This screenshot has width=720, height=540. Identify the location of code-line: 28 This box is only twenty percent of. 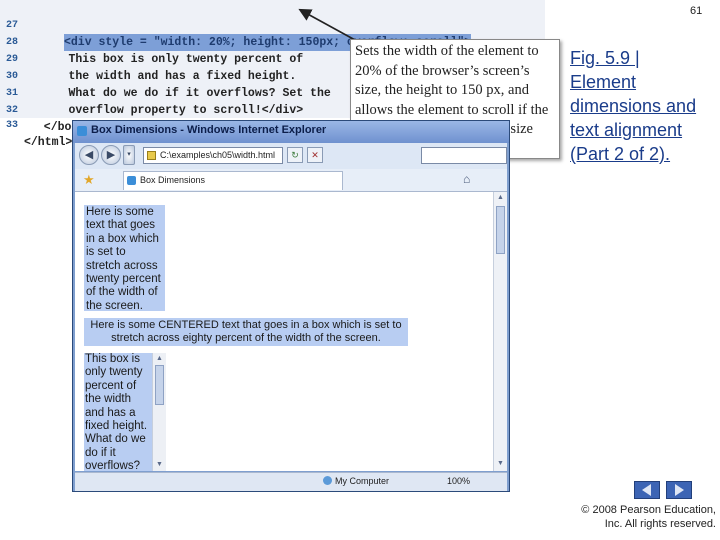
(272, 41).